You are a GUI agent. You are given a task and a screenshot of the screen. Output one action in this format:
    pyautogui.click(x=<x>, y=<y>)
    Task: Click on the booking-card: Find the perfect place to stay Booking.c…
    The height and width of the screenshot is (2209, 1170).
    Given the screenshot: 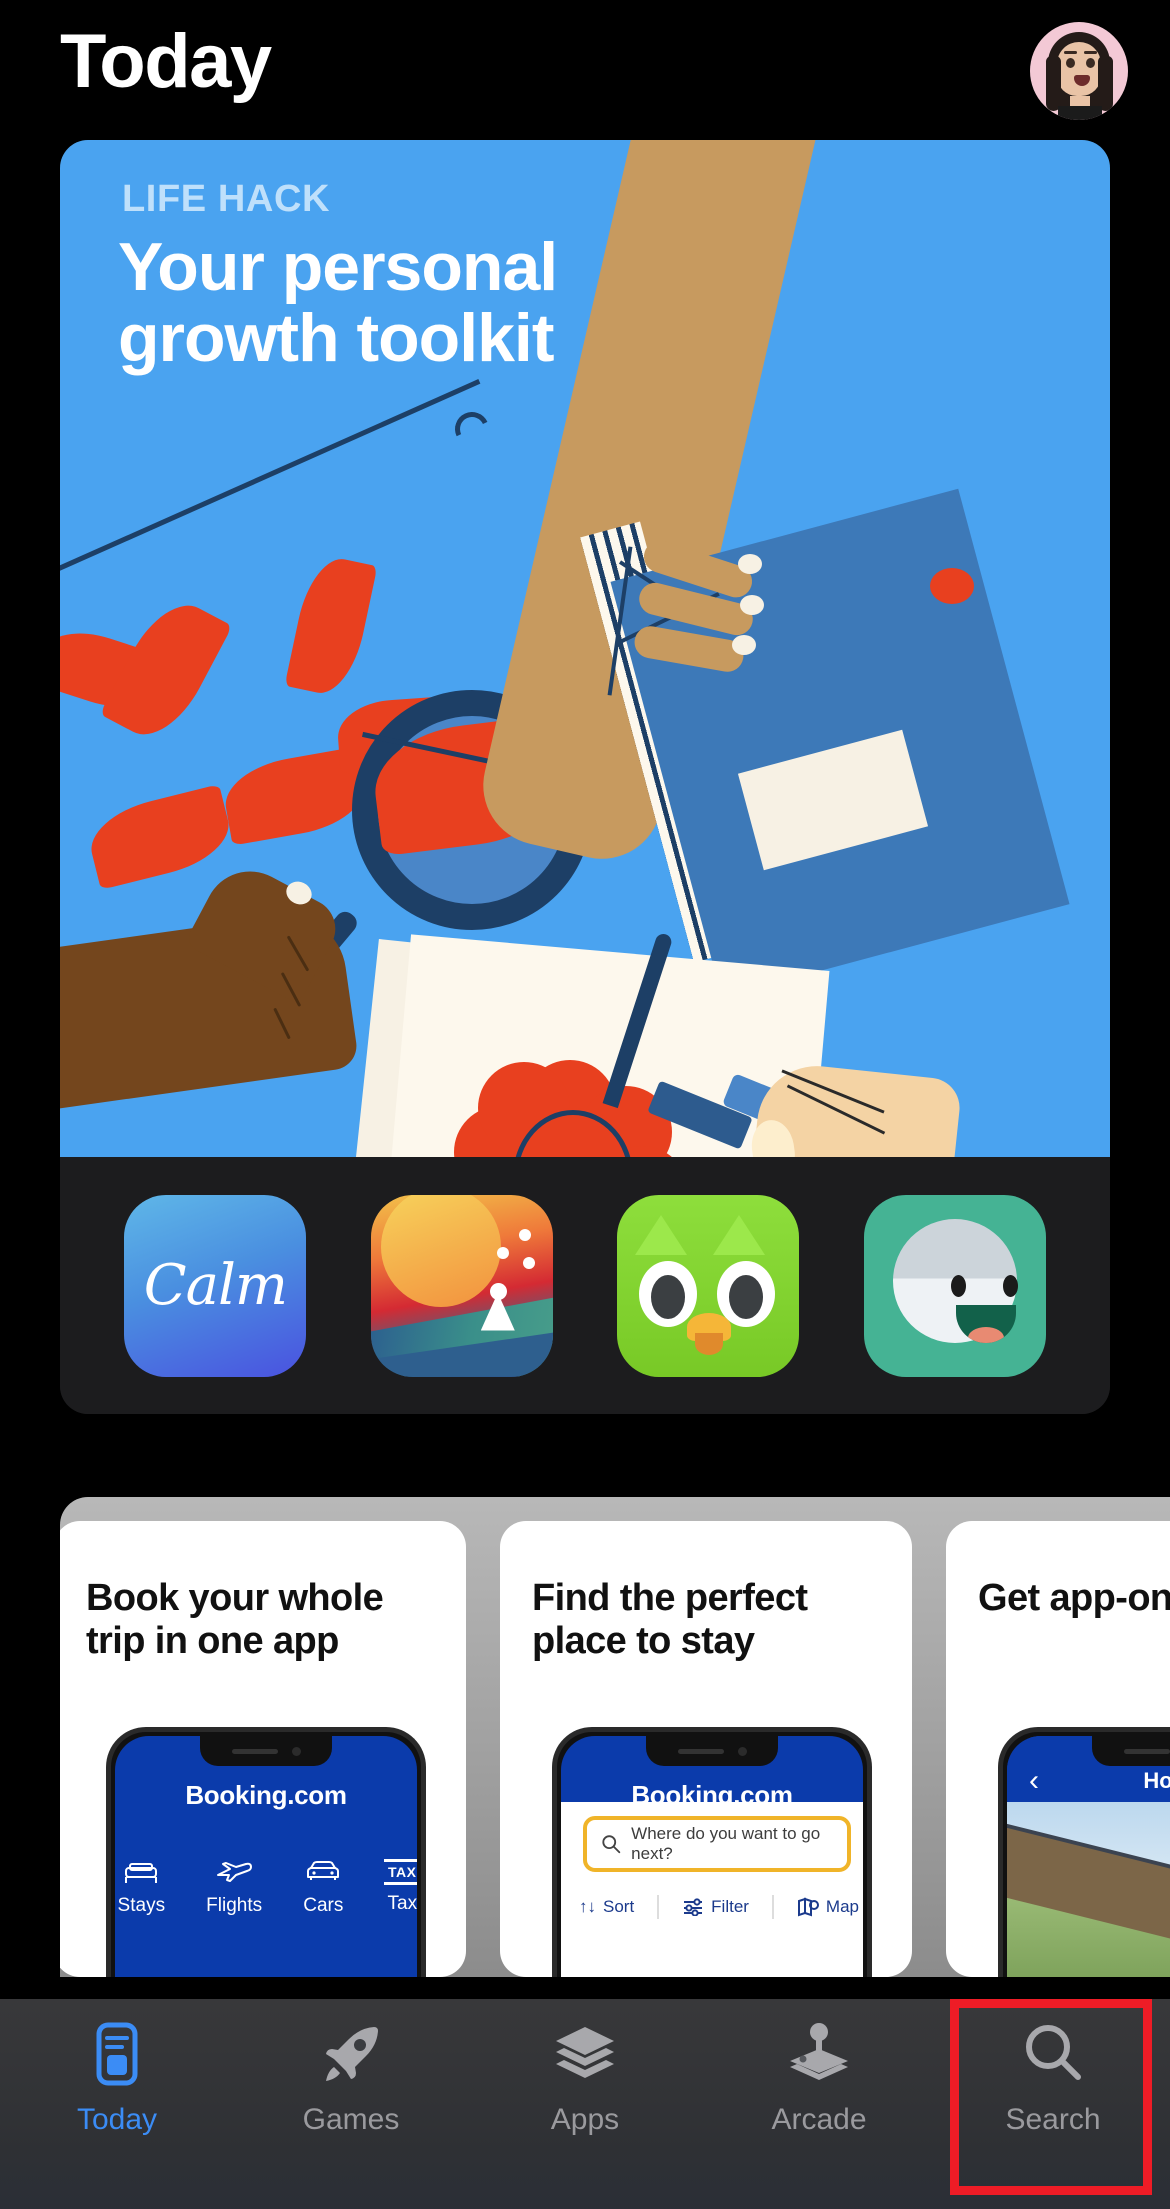 What is the action you would take?
    pyautogui.click(x=706, y=1749)
    